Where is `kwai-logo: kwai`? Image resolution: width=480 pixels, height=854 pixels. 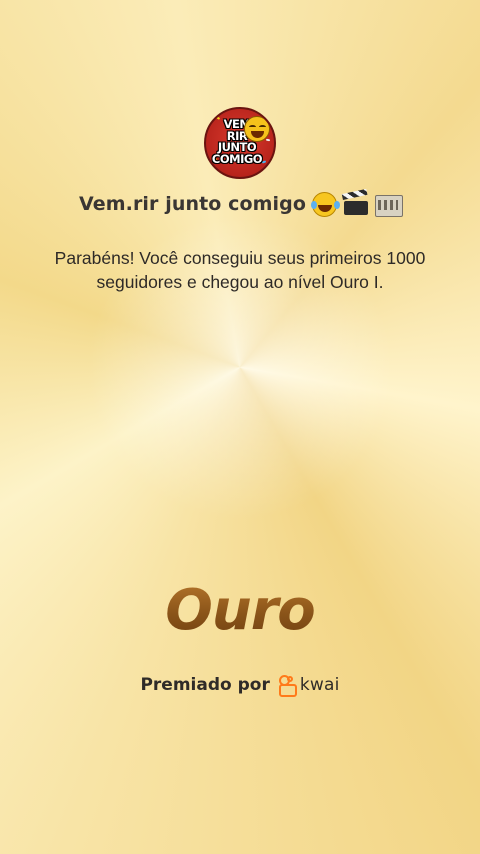
kwai-logo: kwai is located at coordinates (309, 686).